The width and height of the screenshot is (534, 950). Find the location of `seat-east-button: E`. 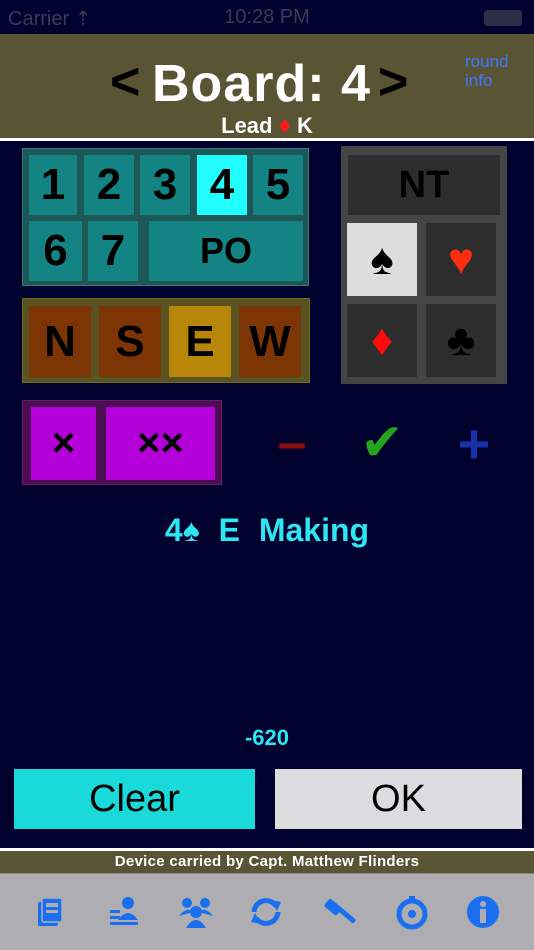

seat-east-button: E is located at coordinates (200, 341).